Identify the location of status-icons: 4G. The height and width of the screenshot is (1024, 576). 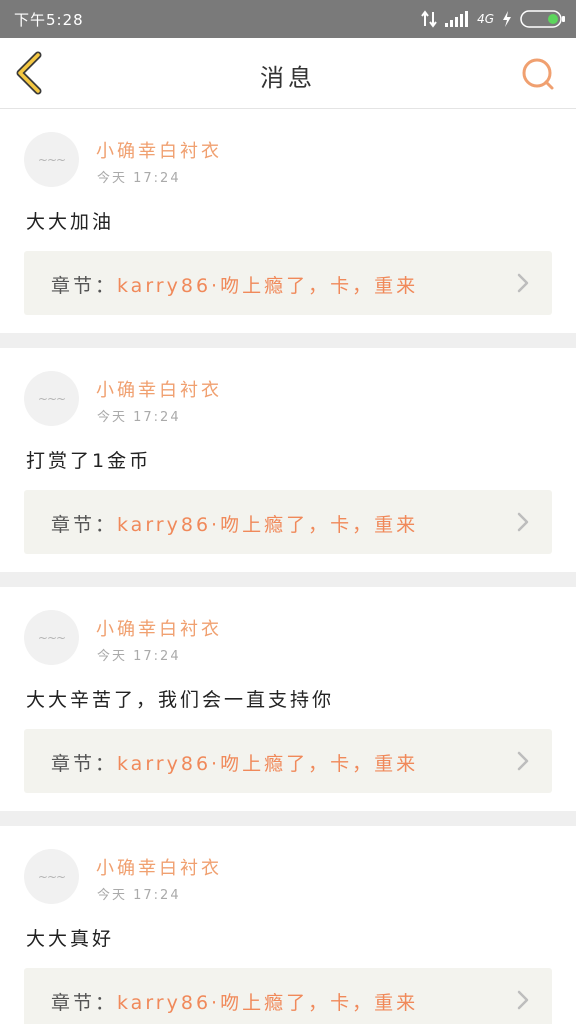
(489, 19).